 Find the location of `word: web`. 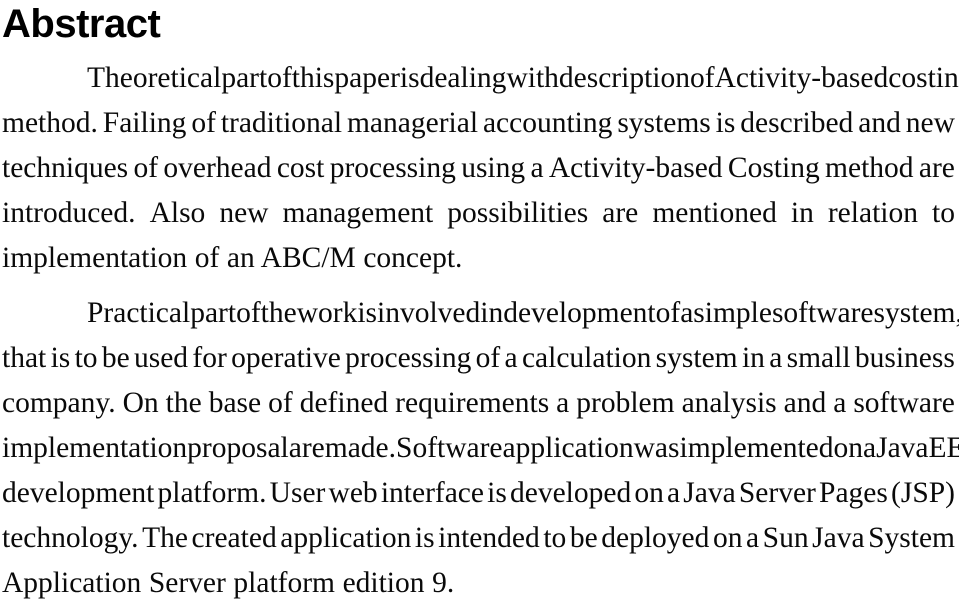

word: web is located at coordinates (353, 493).